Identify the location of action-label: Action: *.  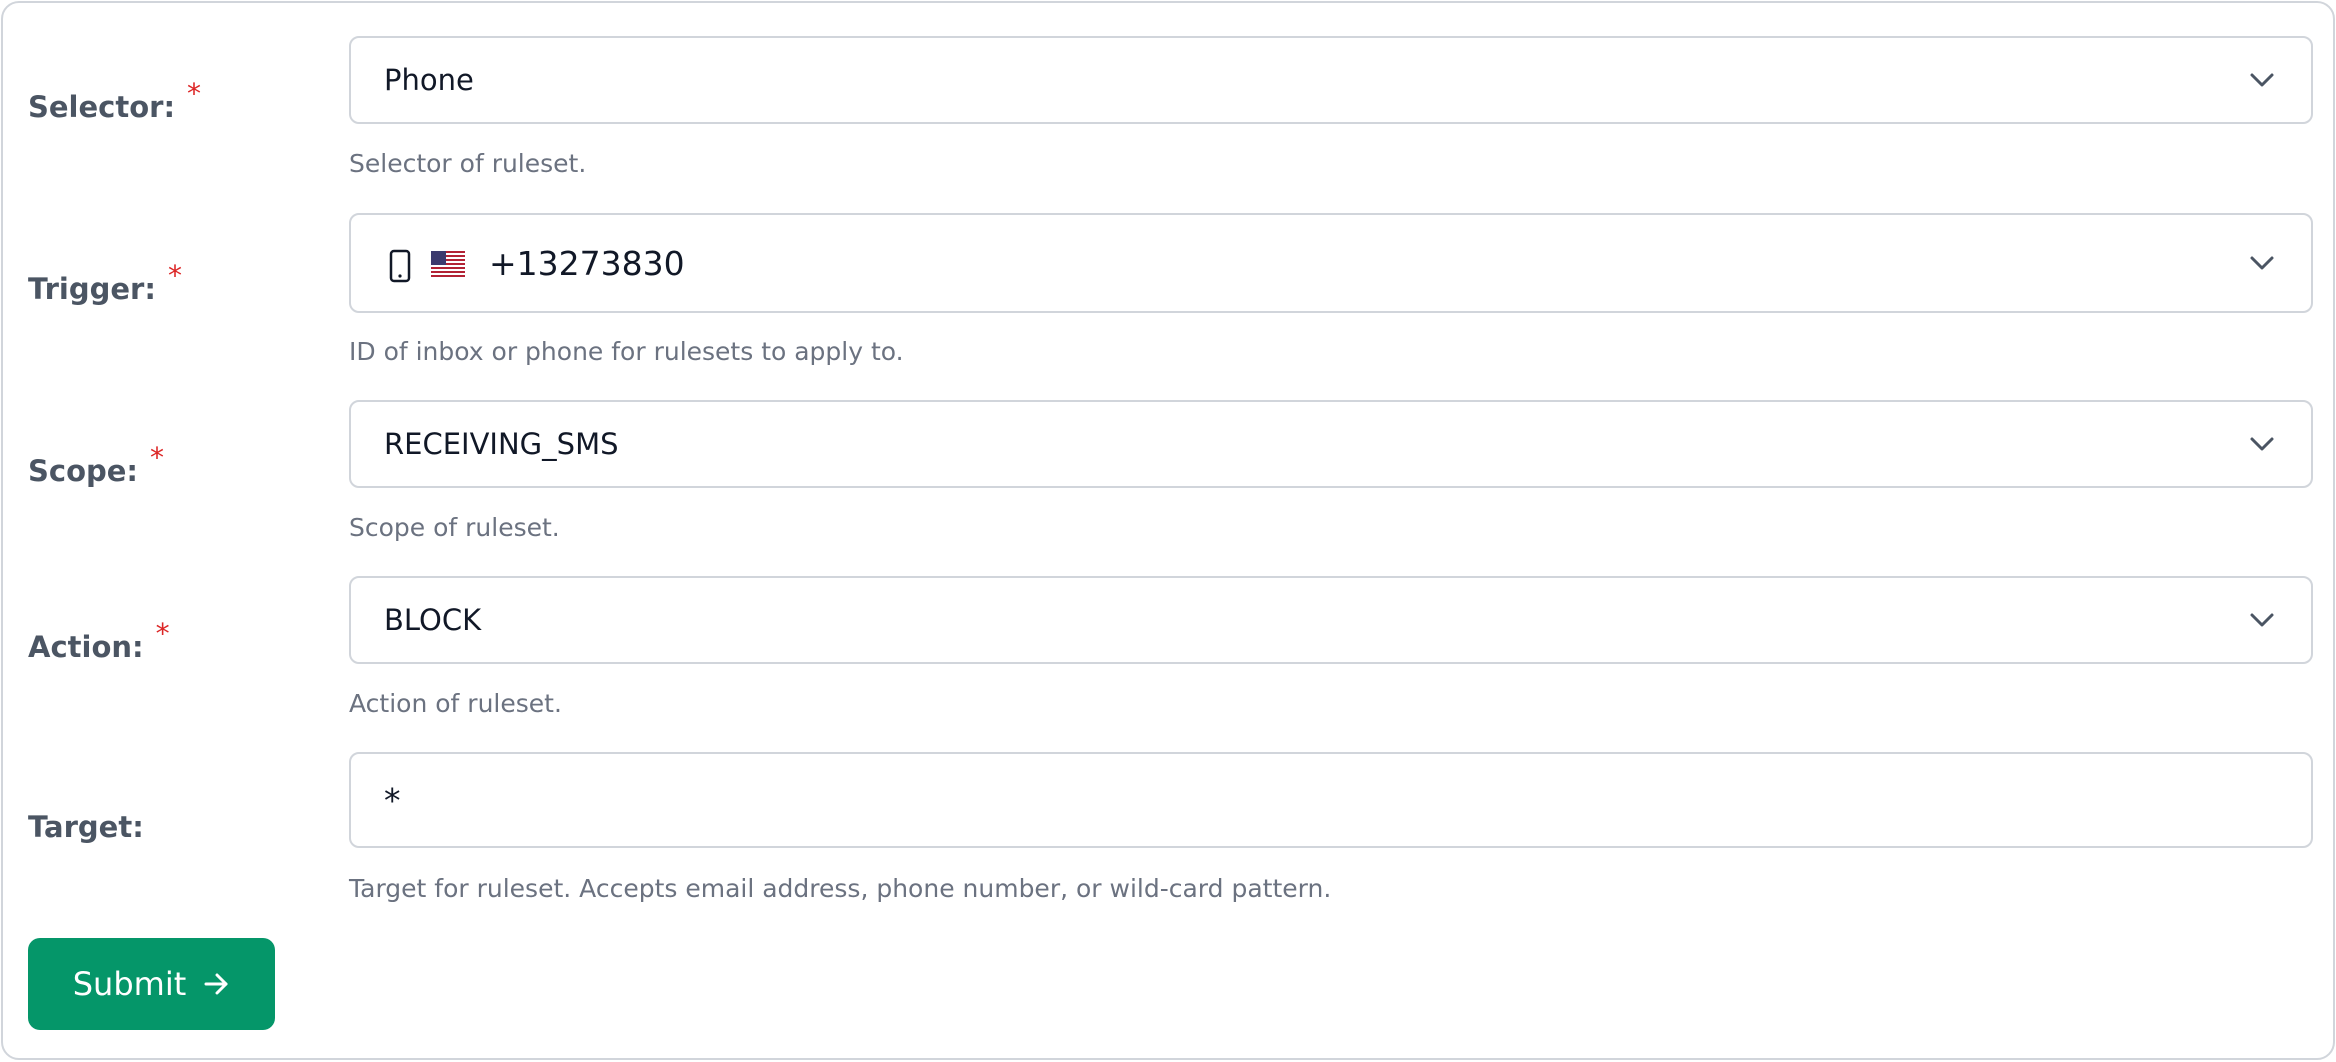
(99, 640).